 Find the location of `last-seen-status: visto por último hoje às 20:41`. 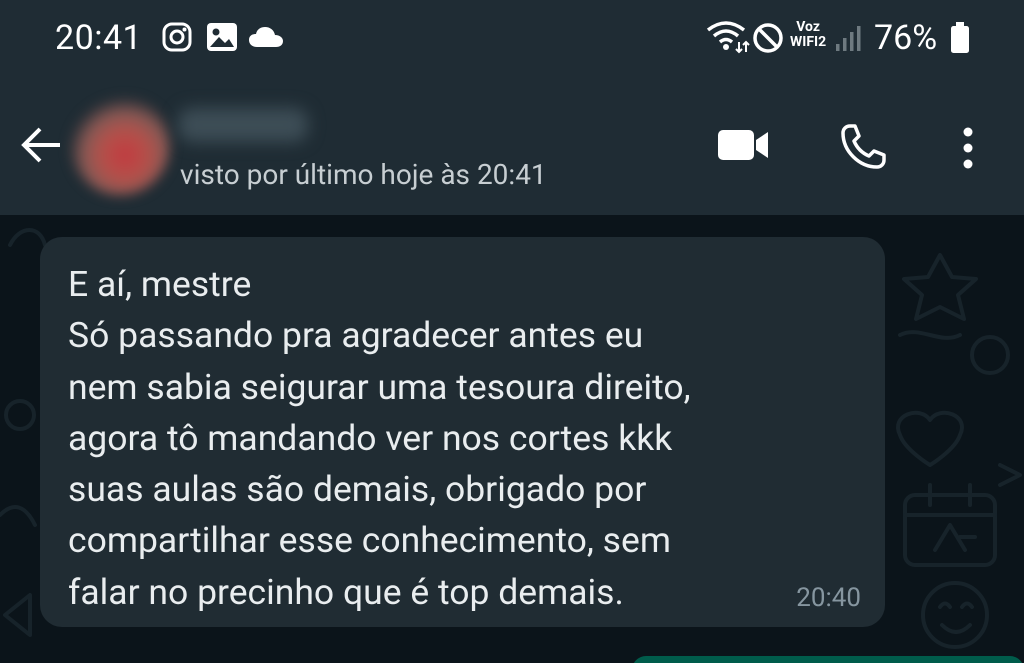

last-seen-status: visto por último hoje às 20:41 is located at coordinates (363, 174).